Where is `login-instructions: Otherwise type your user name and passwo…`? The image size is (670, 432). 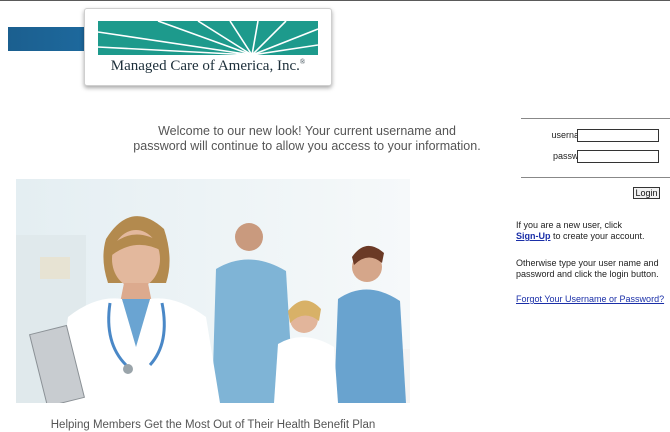 login-instructions: Otherwise type your user name and passwo… is located at coordinates (587, 268).